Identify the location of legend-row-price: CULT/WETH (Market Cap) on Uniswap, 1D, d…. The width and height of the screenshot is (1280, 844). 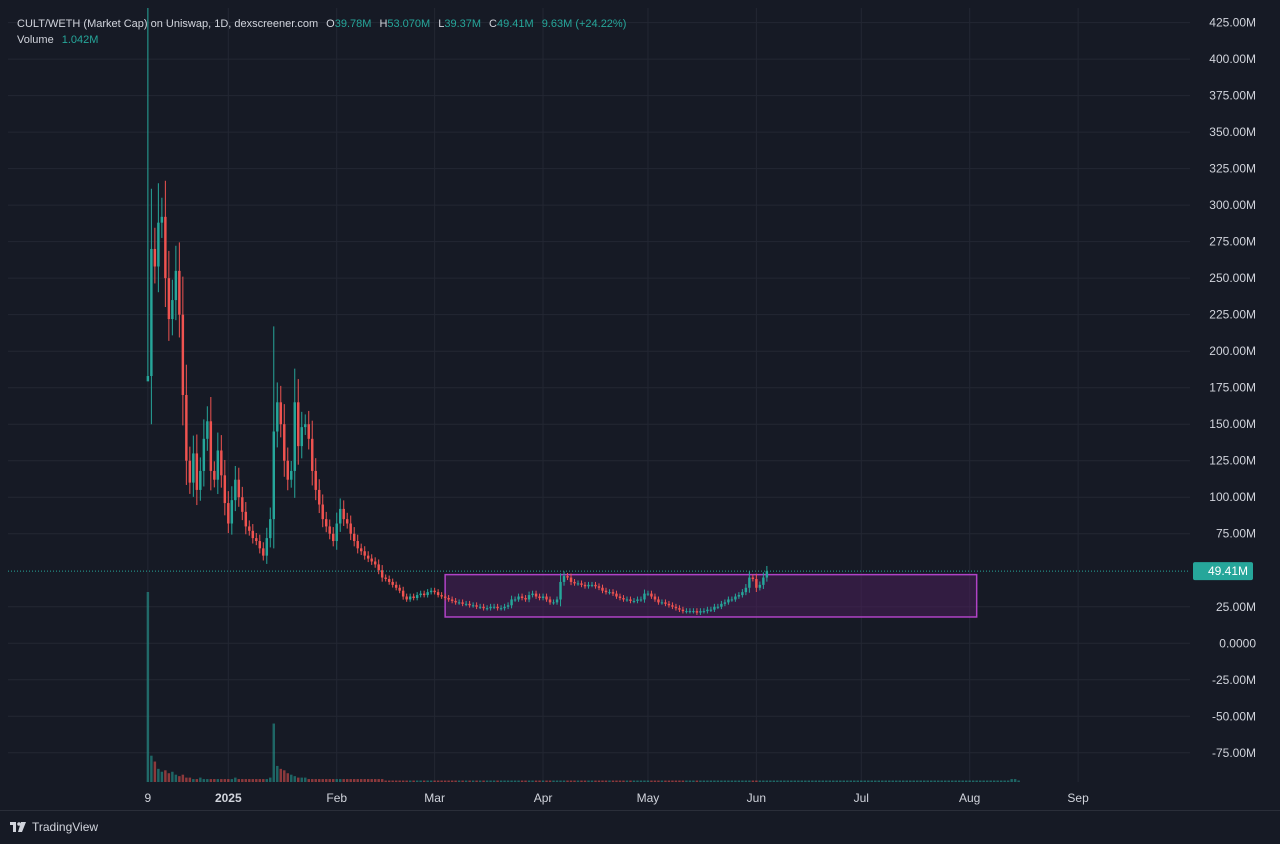
(321, 24).